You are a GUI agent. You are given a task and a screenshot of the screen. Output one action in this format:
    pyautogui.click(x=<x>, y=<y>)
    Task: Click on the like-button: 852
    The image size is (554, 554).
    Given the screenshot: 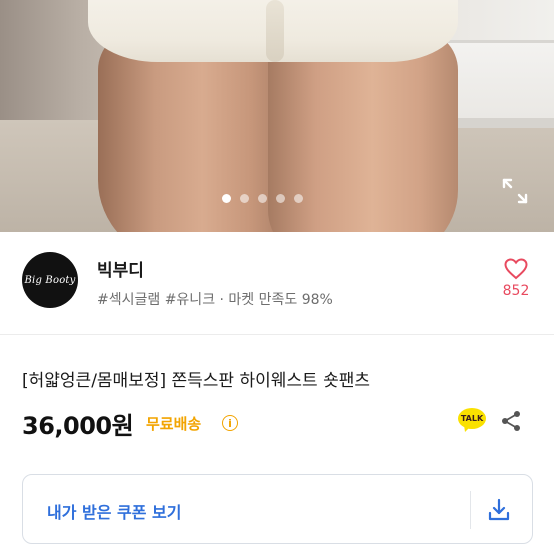 What is the action you would take?
    pyautogui.click(x=516, y=278)
    